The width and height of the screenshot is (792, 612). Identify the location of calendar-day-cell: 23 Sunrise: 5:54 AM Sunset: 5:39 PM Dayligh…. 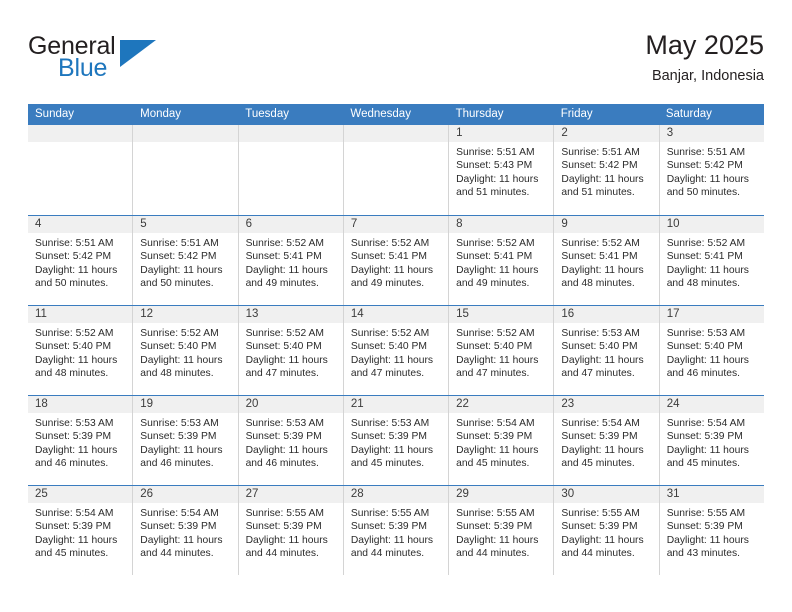
(607, 440).